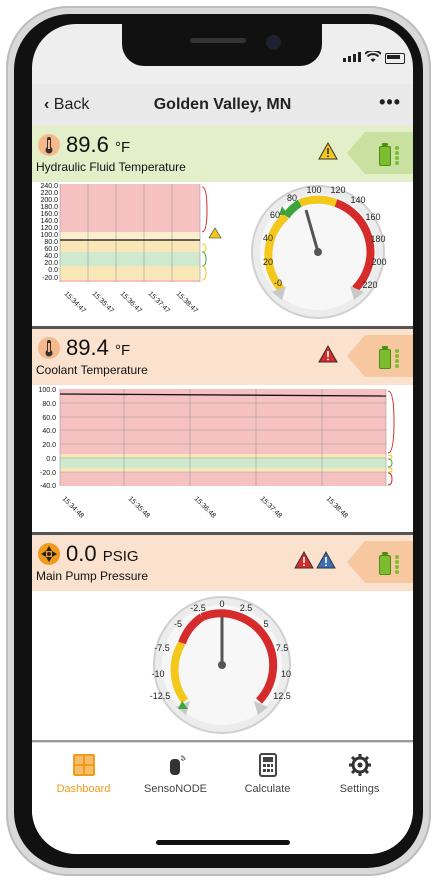 Image resolution: width=437 pixels, height=882 pixels. Describe the element at coordinates (48, 486) in the screenshot. I see `y-tick: -40.0` at that location.